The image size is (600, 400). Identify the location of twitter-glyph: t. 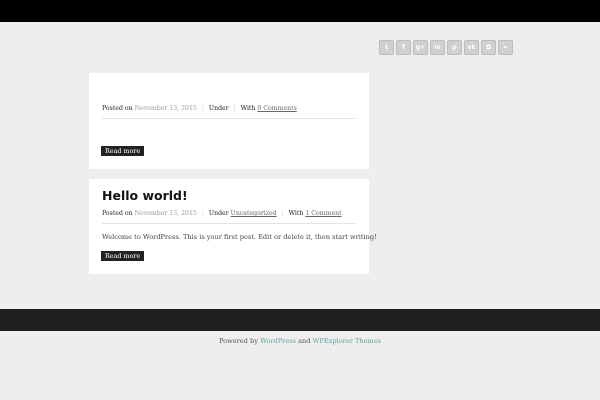
(386, 47).